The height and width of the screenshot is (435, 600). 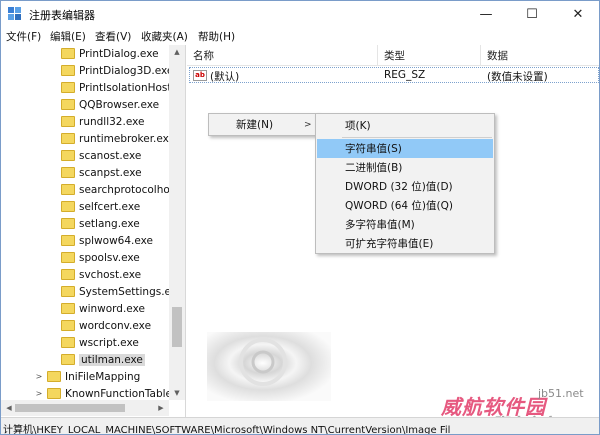 What do you see at coordinates (101, 274) in the screenshot?
I see `tree-item: svchost.exe` at bounding box center [101, 274].